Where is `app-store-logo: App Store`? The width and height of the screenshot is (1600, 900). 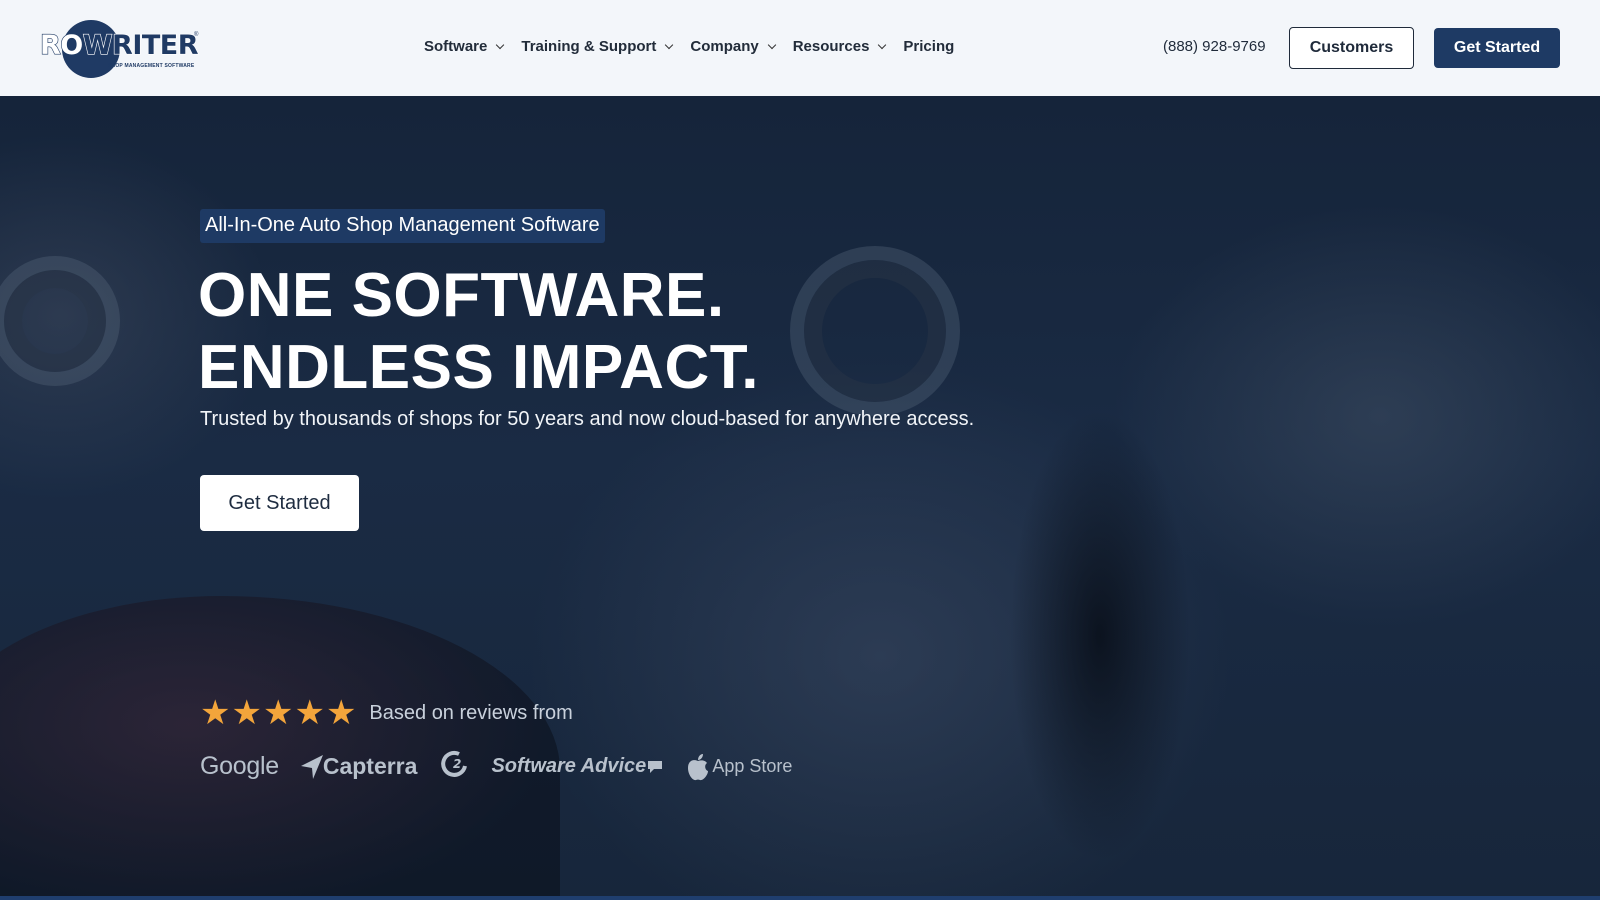
app-store-logo: App Store is located at coordinates (739, 767).